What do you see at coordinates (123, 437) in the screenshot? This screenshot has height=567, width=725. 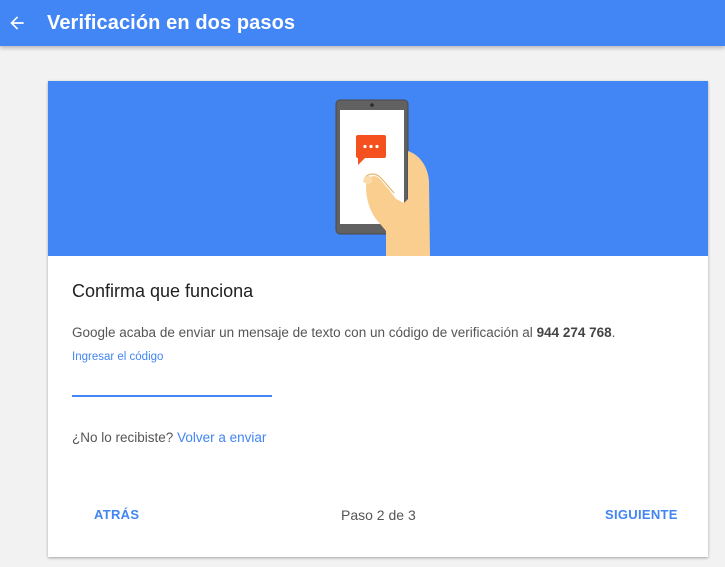 I see `resend-question: ¿No lo recibiste?` at bounding box center [123, 437].